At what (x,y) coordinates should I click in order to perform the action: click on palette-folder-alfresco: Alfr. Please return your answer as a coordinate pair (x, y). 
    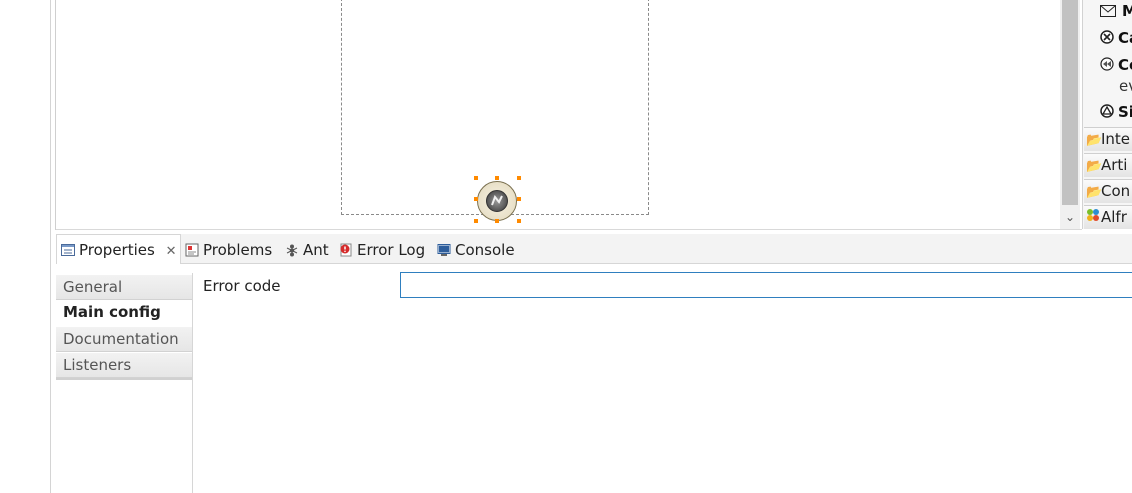
    Looking at the image, I should click on (1108, 217).